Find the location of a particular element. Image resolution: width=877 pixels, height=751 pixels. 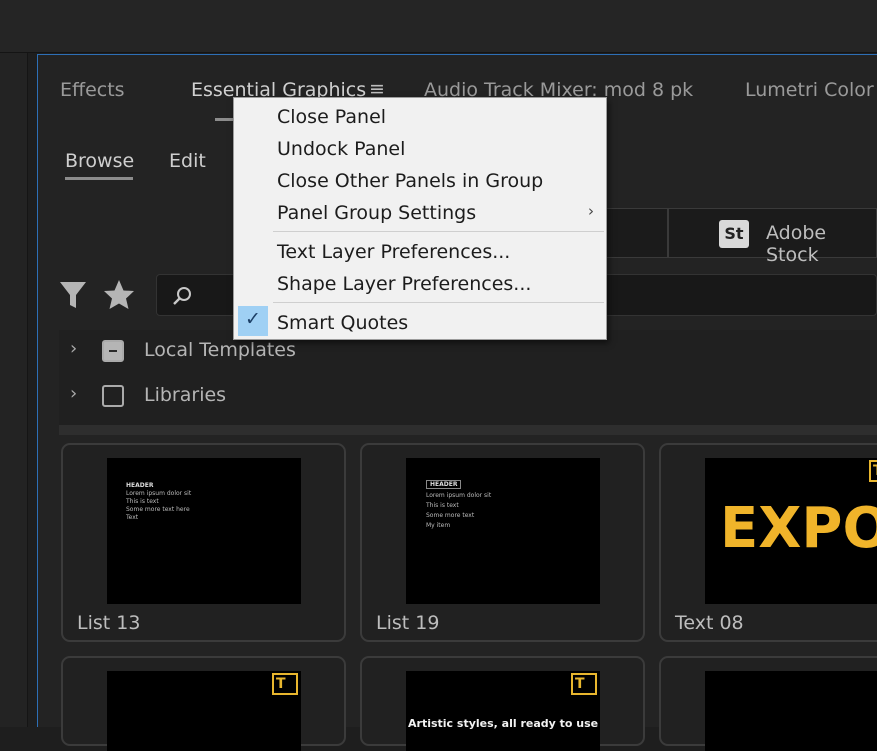

libraries-label: Libraries is located at coordinates (185, 395).